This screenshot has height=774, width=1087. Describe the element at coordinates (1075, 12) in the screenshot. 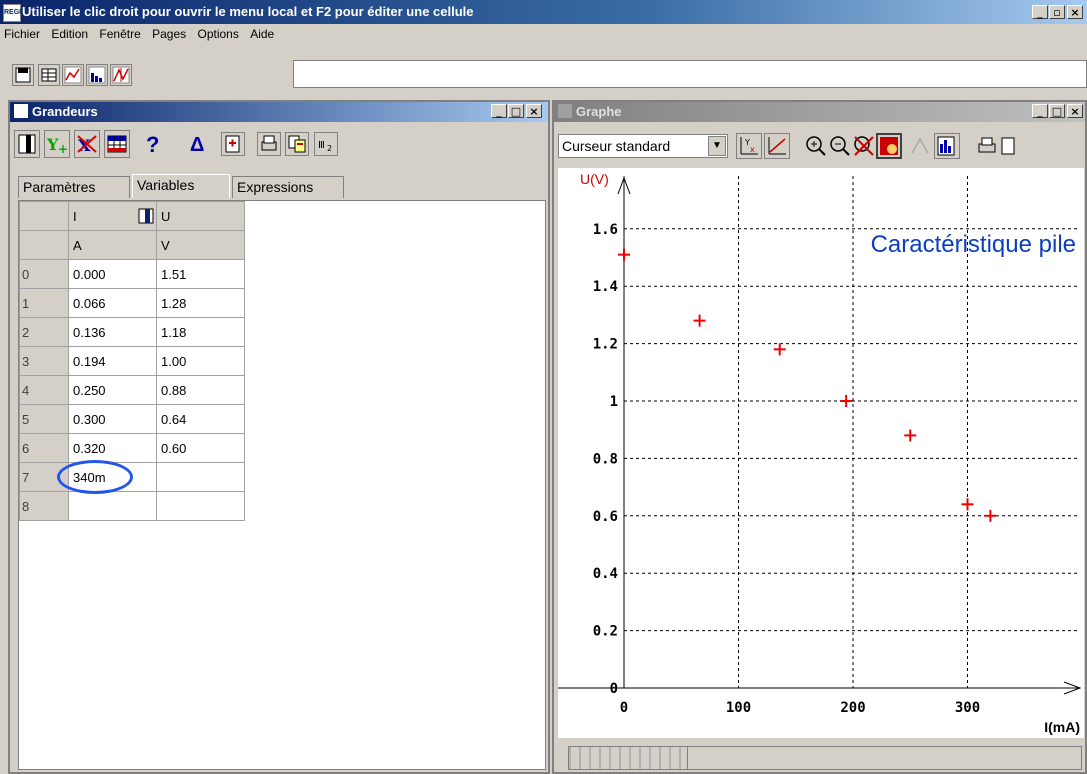

I see `close-button: ×` at that location.